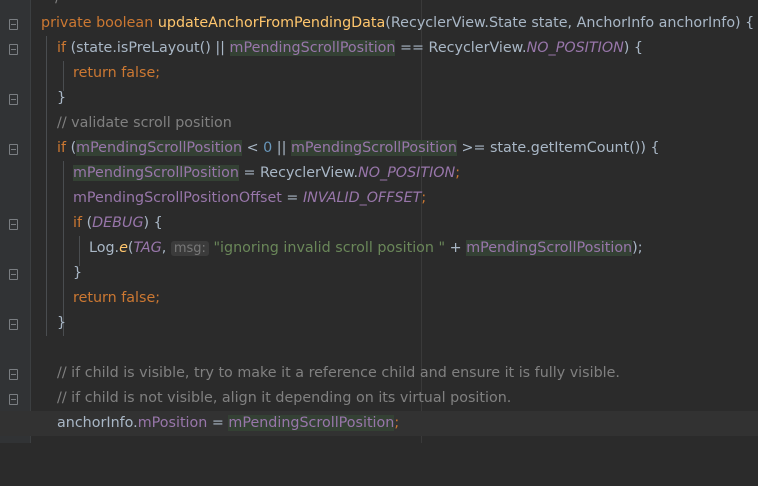  What do you see at coordinates (558, 148) in the screenshot?
I see `code-text: >= state.getItemCount()) {` at bounding box center [558, 148].